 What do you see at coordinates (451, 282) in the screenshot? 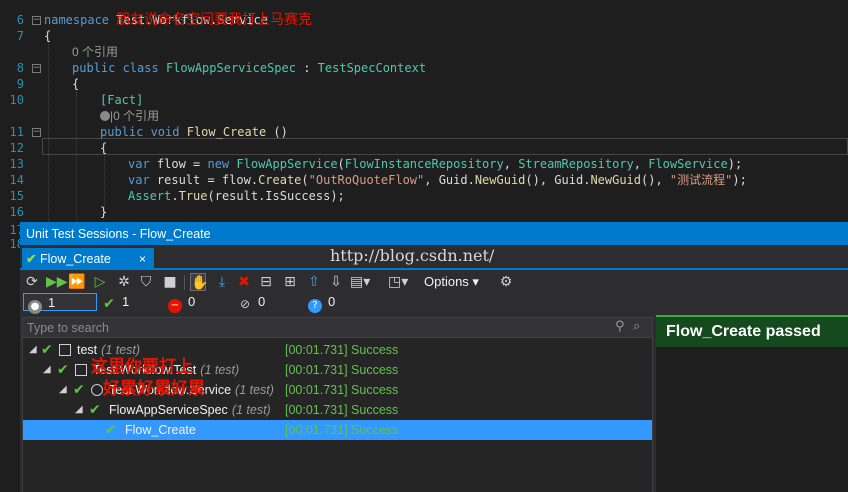
I see `options-menu: Options ▾` at bounding box center [451, 282].